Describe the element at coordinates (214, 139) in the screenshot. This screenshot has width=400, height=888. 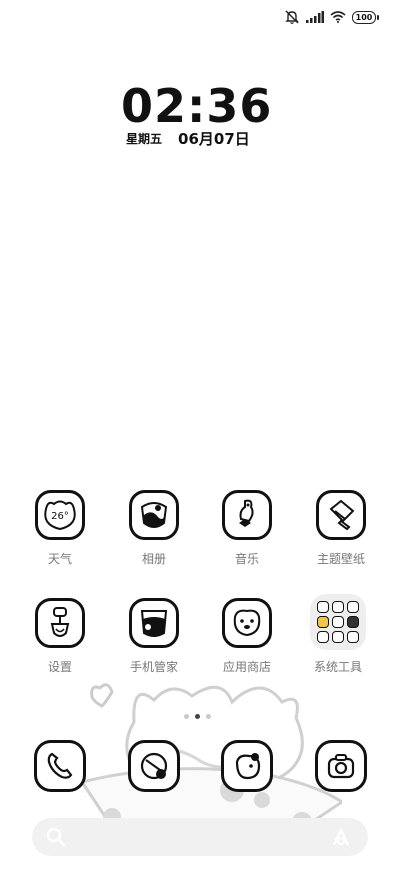
I see `clock-date: 06月07日` at that location.